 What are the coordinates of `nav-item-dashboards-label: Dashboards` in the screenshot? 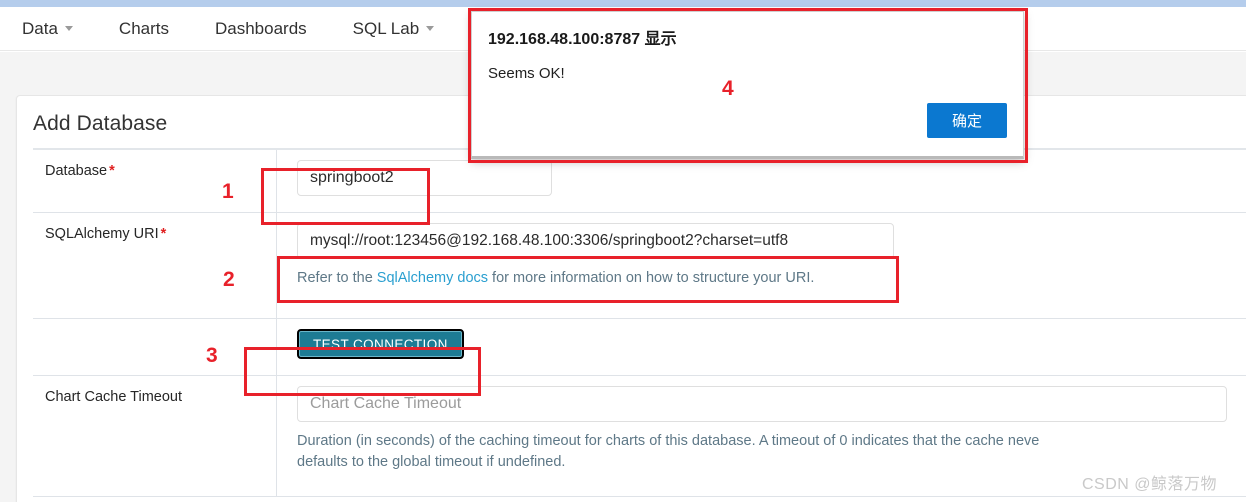 It's located at (261, 28).